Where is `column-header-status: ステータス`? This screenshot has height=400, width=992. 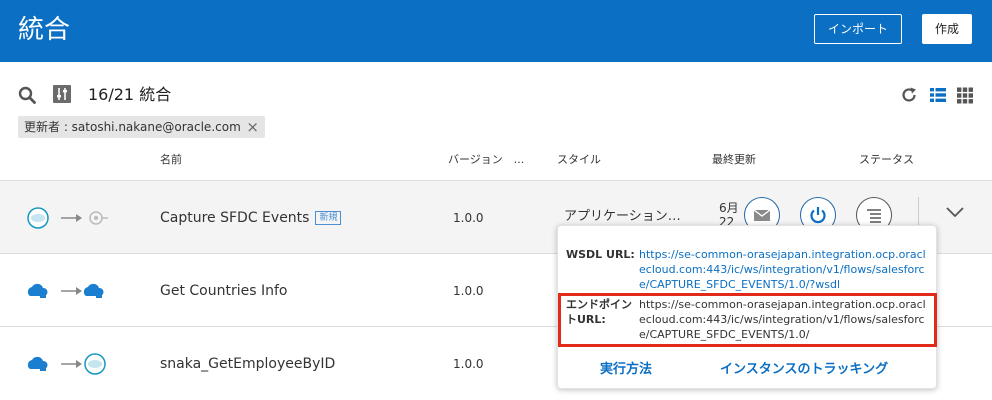
column-header-status: ステータス is located at coordinates (886, 160).